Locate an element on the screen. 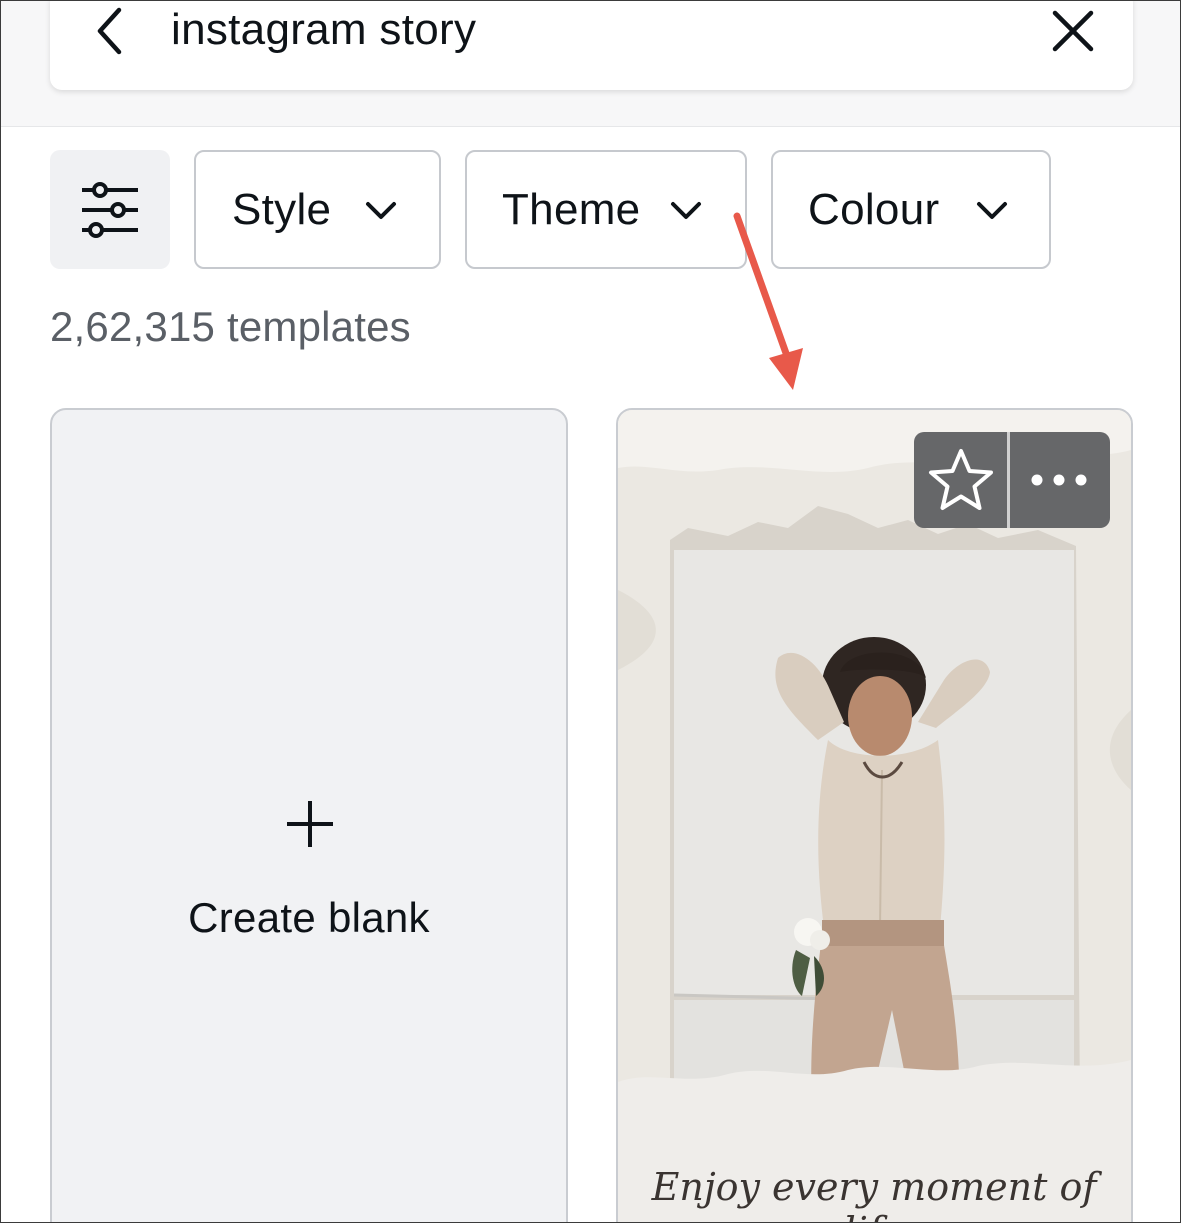 The width and height of the screenshot is (1181, 1223). more-options-button is located at coordinates (1058, 480).